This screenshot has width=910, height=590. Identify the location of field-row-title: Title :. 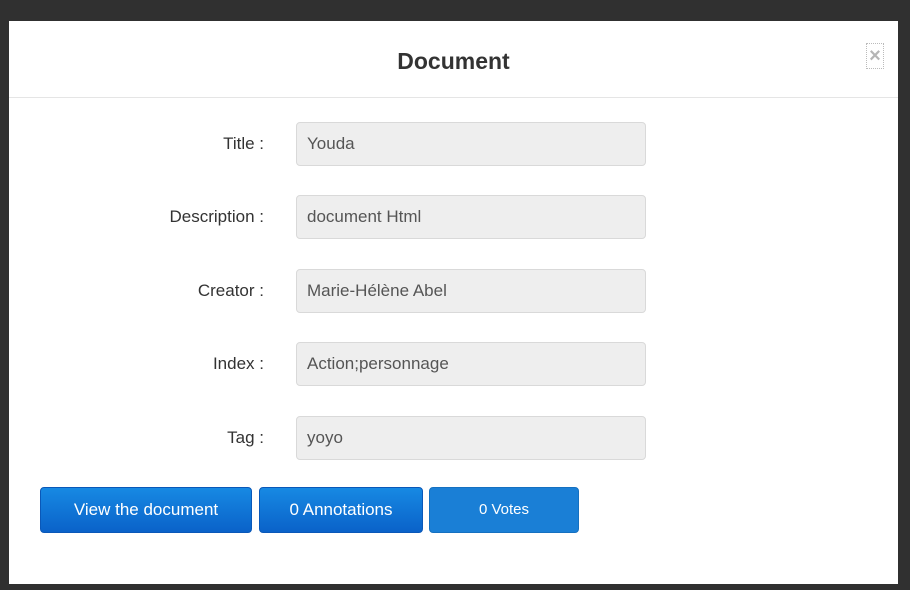
(453, 144).